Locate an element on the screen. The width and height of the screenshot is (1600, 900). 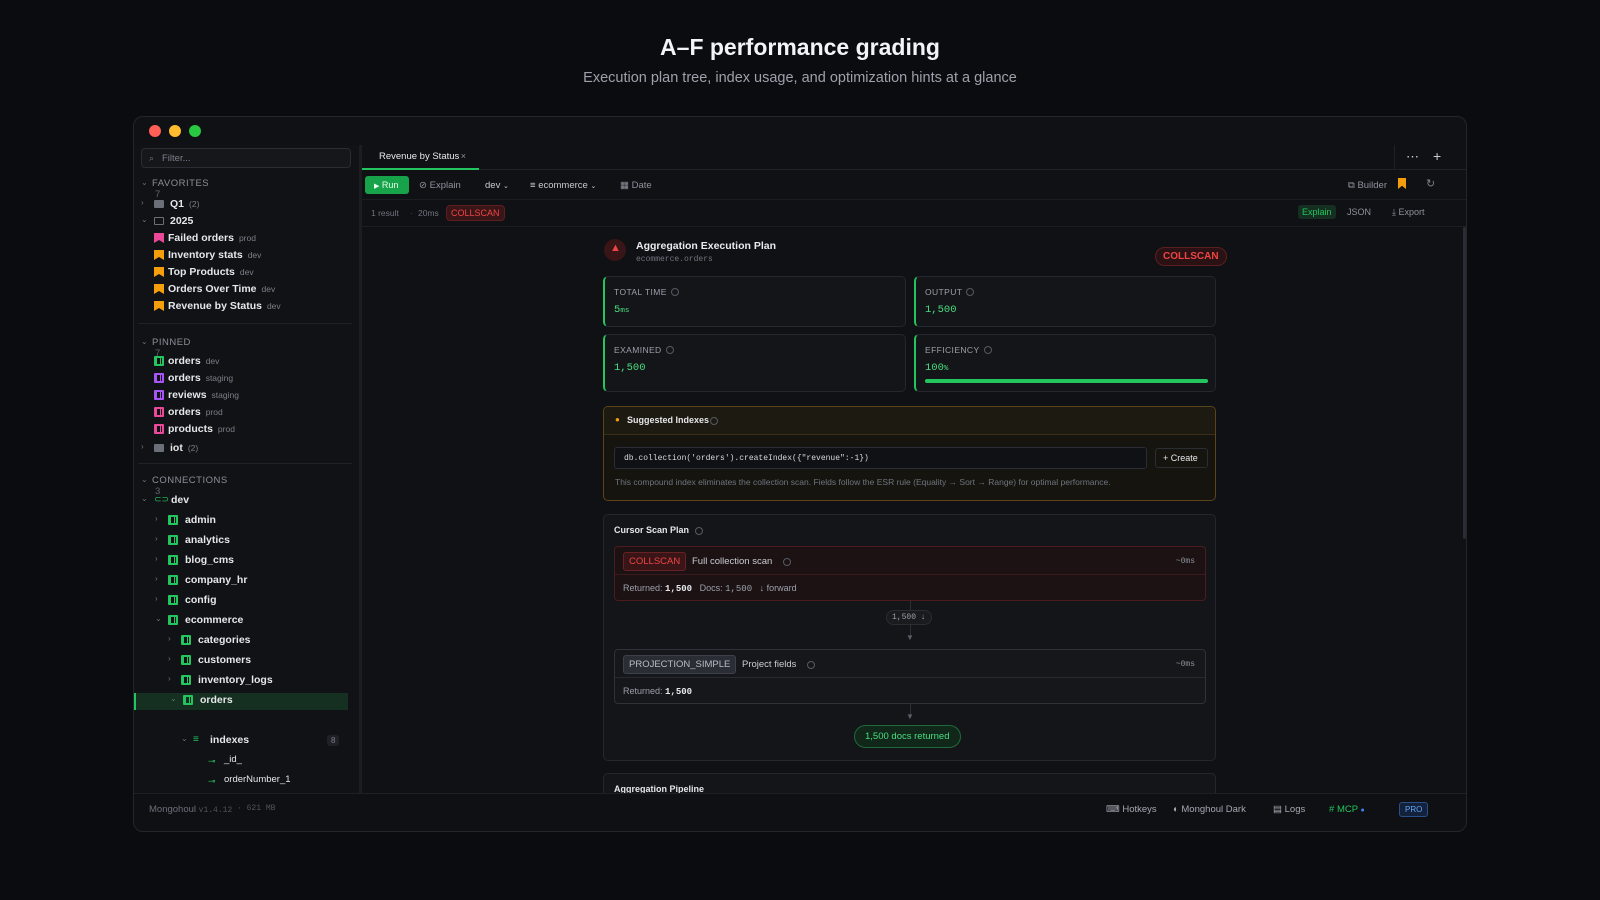
create-index-button: + Create is located at coordinates (1181, 458).